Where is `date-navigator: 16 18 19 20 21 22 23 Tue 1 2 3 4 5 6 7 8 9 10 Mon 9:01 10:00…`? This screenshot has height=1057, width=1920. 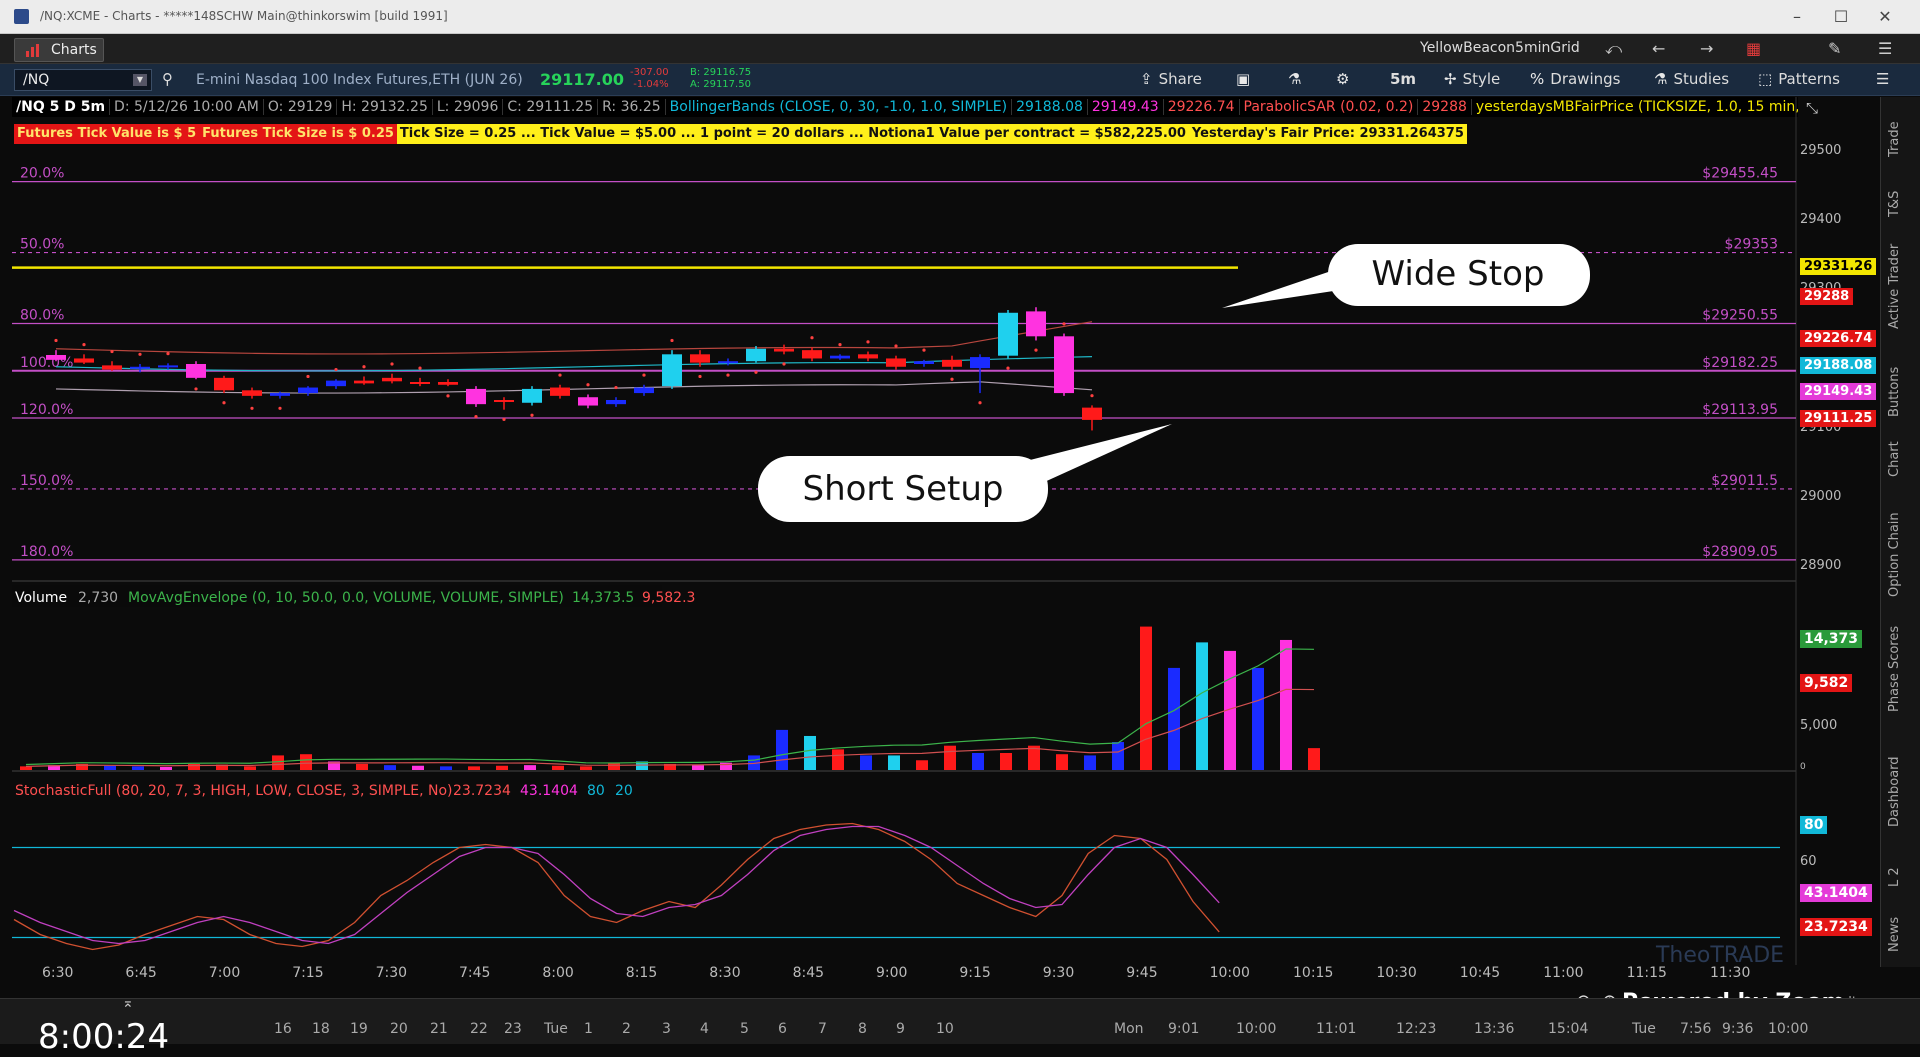 date-navigator: 16 18 19 20 21 22 23 Tue 1 2 3 4 5 6 7 8 9 10 Mon 9:01 10:00… is located at coordinates (1068, 1019).